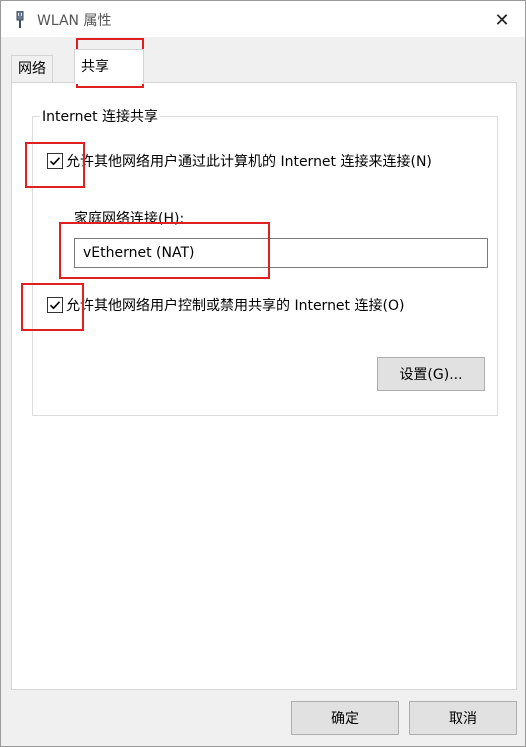 The image size is (526, 747). Describe the element at coordinates (74, 21) in the screenshot. I see `window-title: WLAN 属性` at that location.